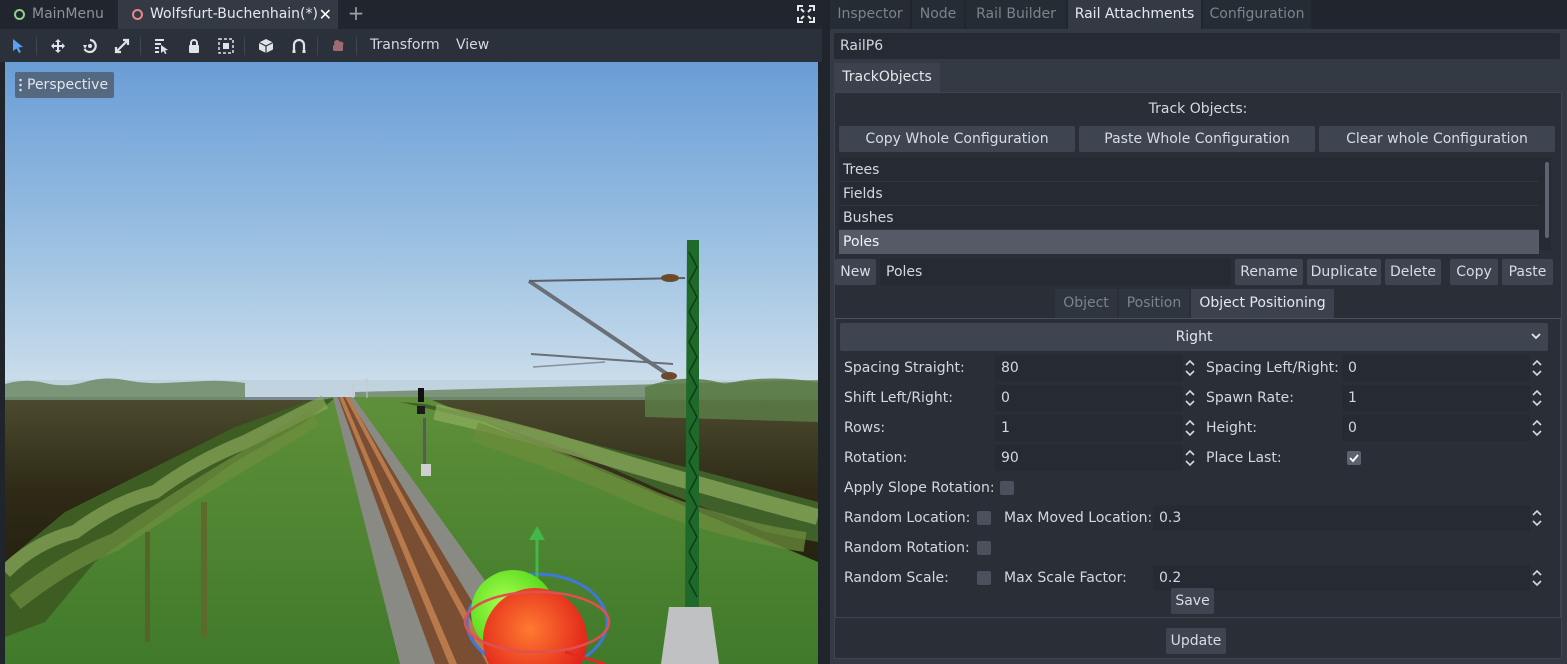 The width and height of the screenshot is (1567, 664). Describe the element at coordinates (228, 14) in the screenshot. I see `scene-tab-wolfsfurt: Wolfsfurt-Buchenhain(*) ✕` at that location.